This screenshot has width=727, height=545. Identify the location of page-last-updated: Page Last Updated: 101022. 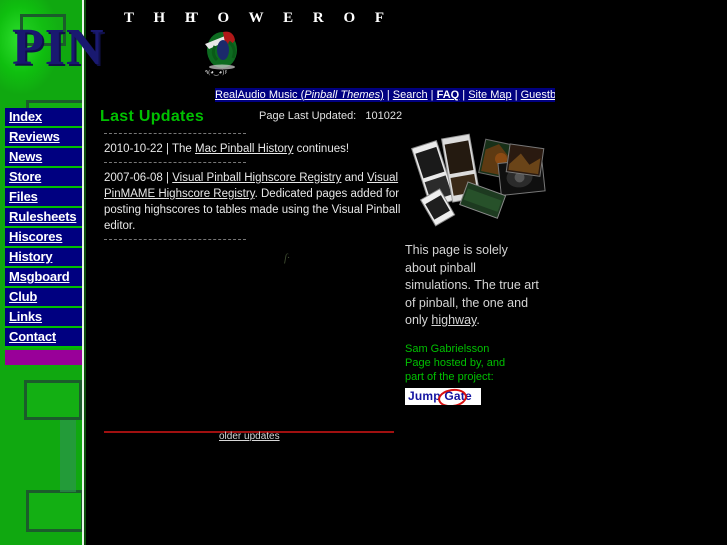
(330, 116).